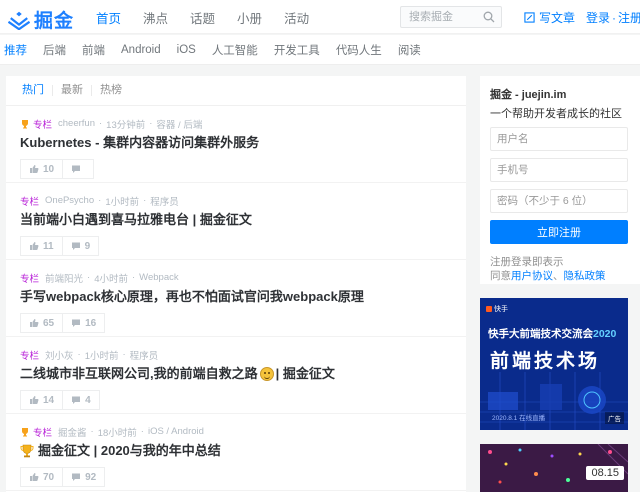 The image size is (640, 492). I want to click on category-reading: 阅读, so click(409, 50).